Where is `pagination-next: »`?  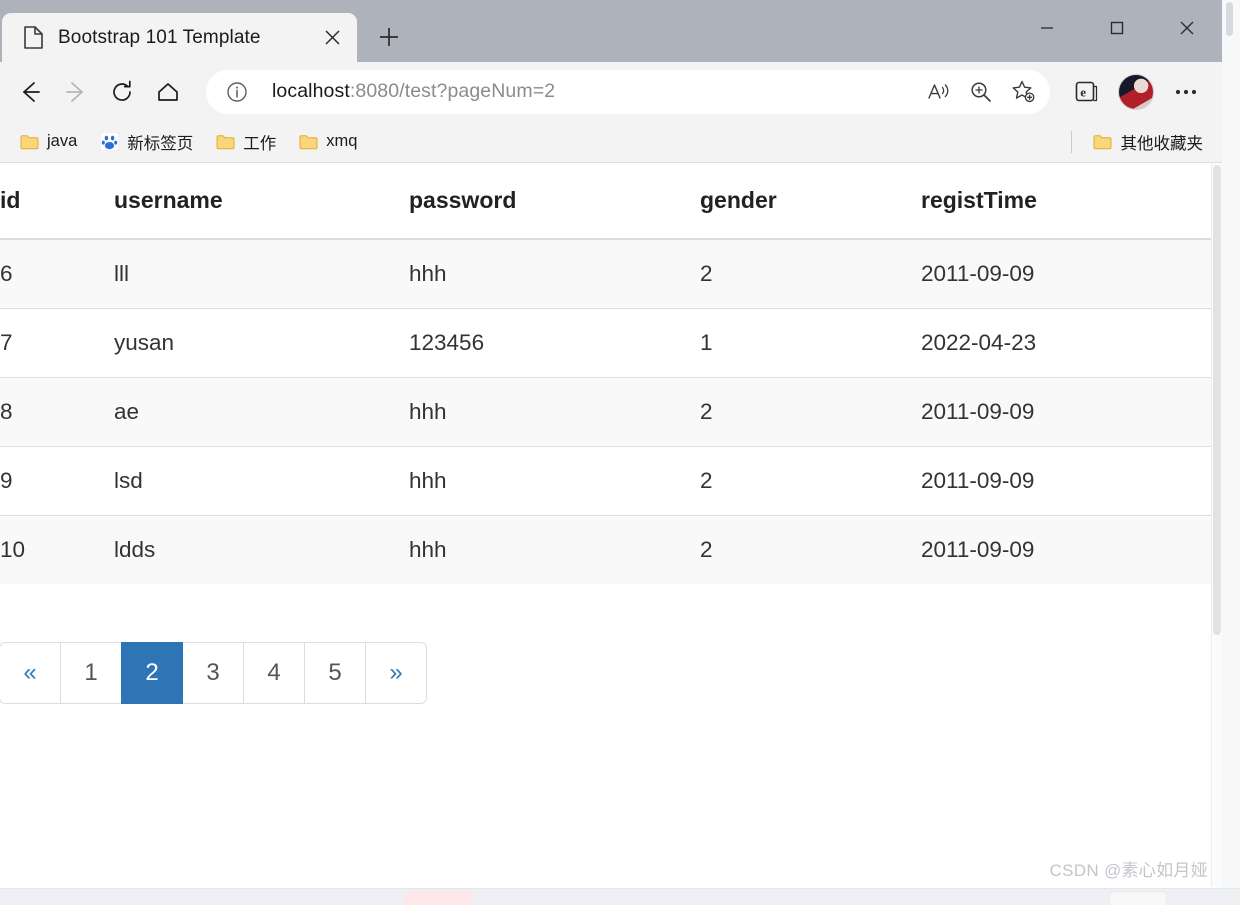
pagination-next: » is located at coordinates (396, 673).